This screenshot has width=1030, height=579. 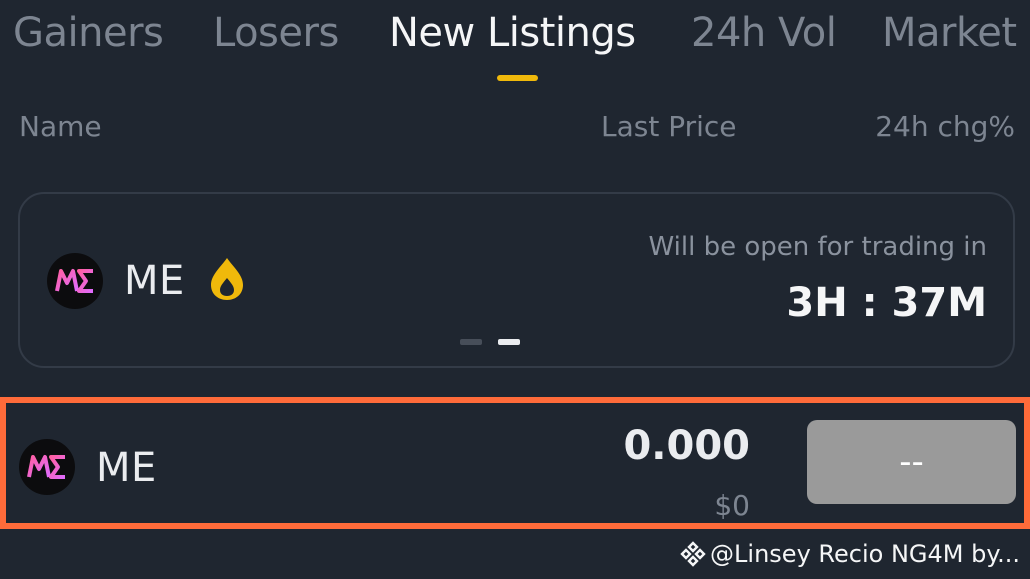 What do you see at coordinates (227, 279) in the screenshot?
I see `fire-icon` at bounding box center [227, 279].